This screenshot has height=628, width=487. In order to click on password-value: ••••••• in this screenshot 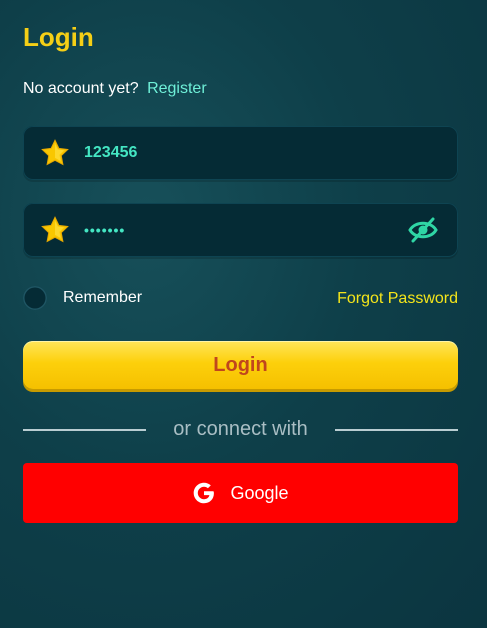, I will do `click(105, 230)`.